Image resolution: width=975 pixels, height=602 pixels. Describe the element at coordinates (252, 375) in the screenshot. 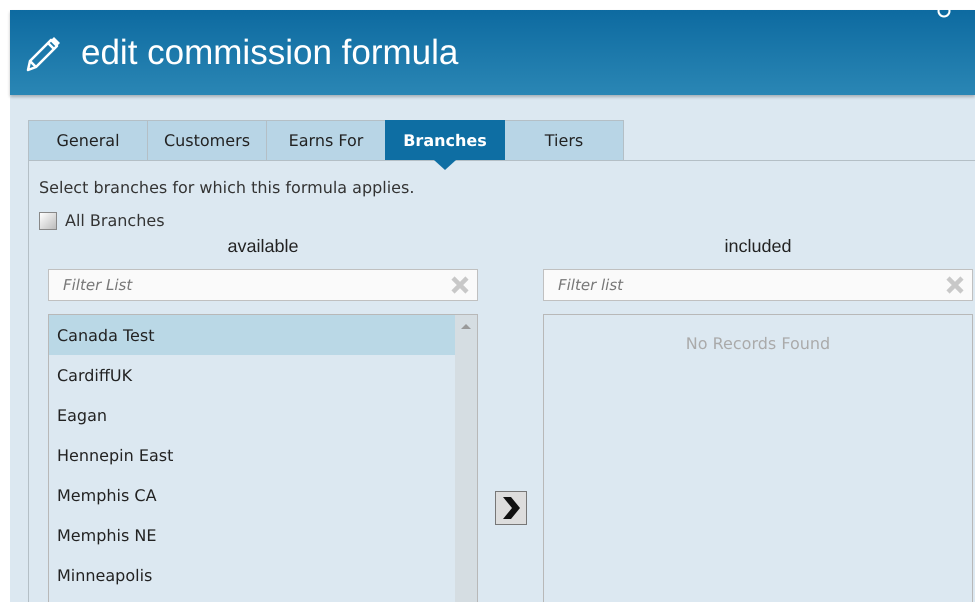

I see `list-item: CardiffUK` at that location.